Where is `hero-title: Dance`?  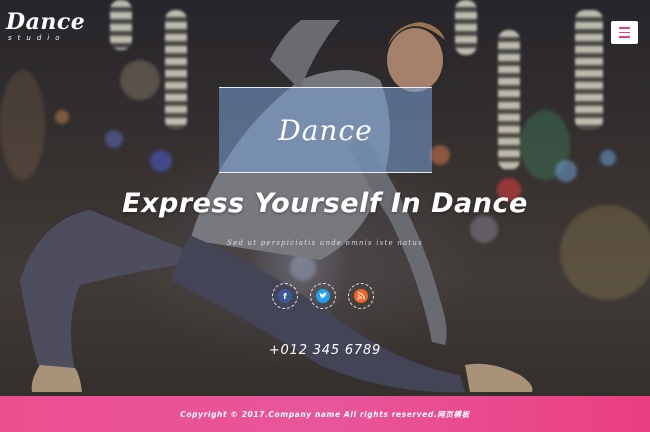 hero-title: Dance is located at coordinates (325, 130).